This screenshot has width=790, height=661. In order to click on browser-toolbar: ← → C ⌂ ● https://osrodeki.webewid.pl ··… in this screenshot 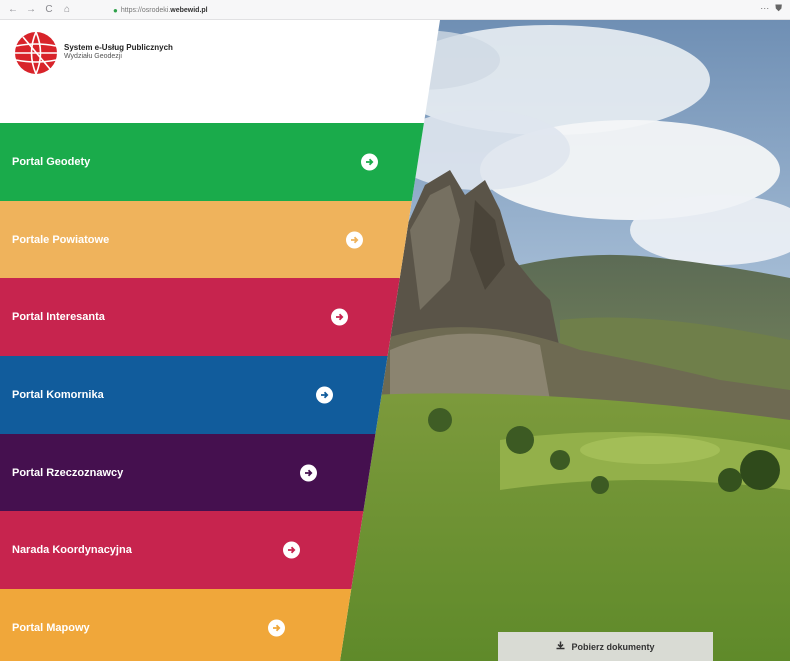, I will do `click(395, 10)`.